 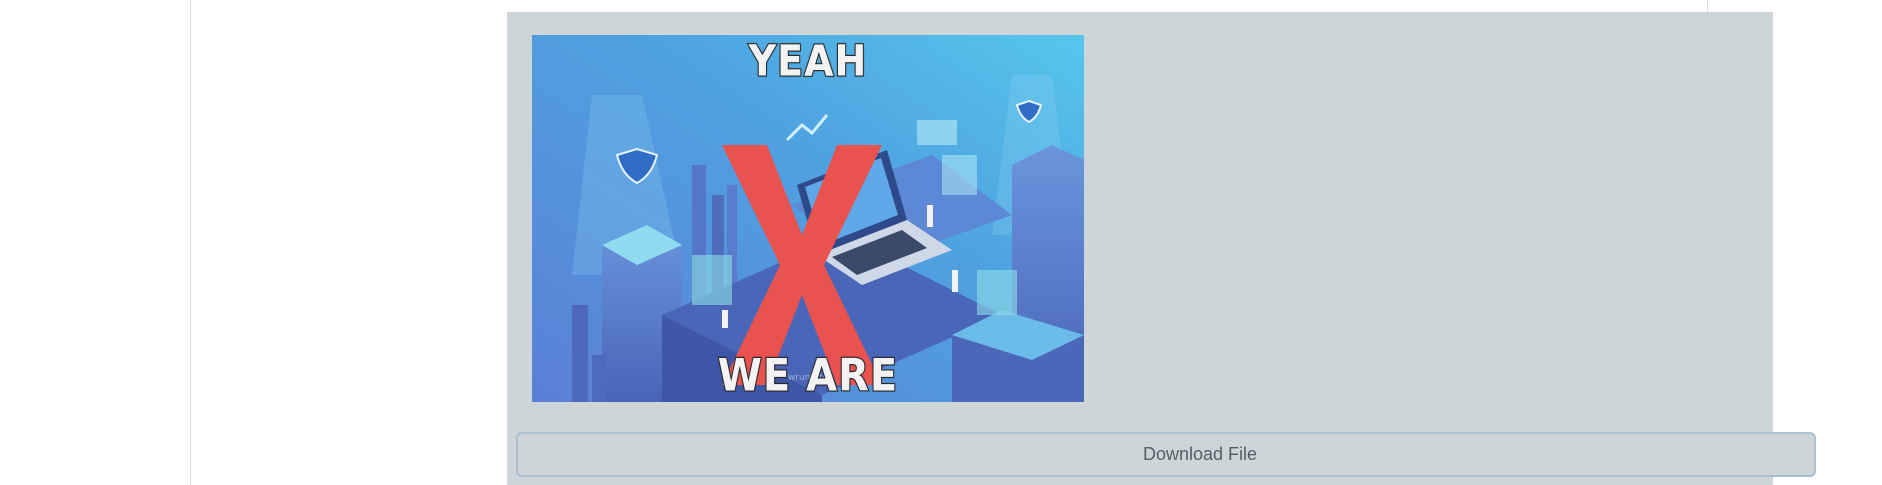 I want to click on meme-top-text: YEAH, so click(x=808, y=61).